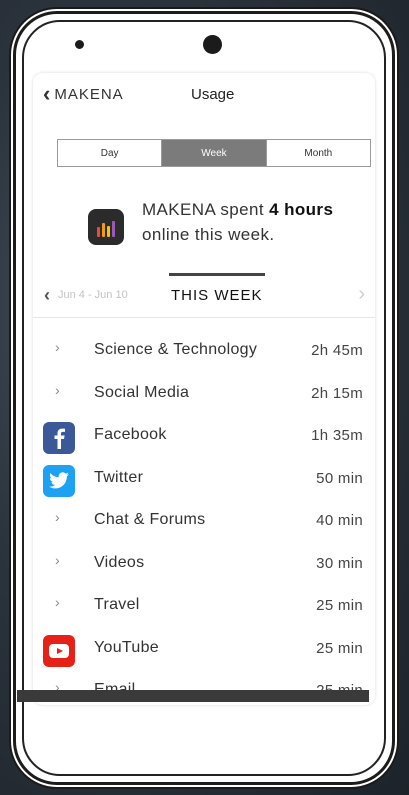 This screenshot has width=409, height=795. Describe the element at coordinates (217, 274) in the screenshot. I see `week-indicator` at that location.